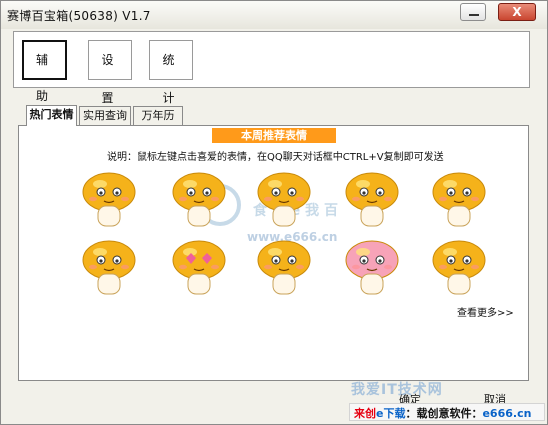 Image resolution: width=548 pixels, height=425 pixels. What do you see at coordinates (109, 269) in the screenshot?
I see `worried-emoji-icon` at bounding box center [109, 269].